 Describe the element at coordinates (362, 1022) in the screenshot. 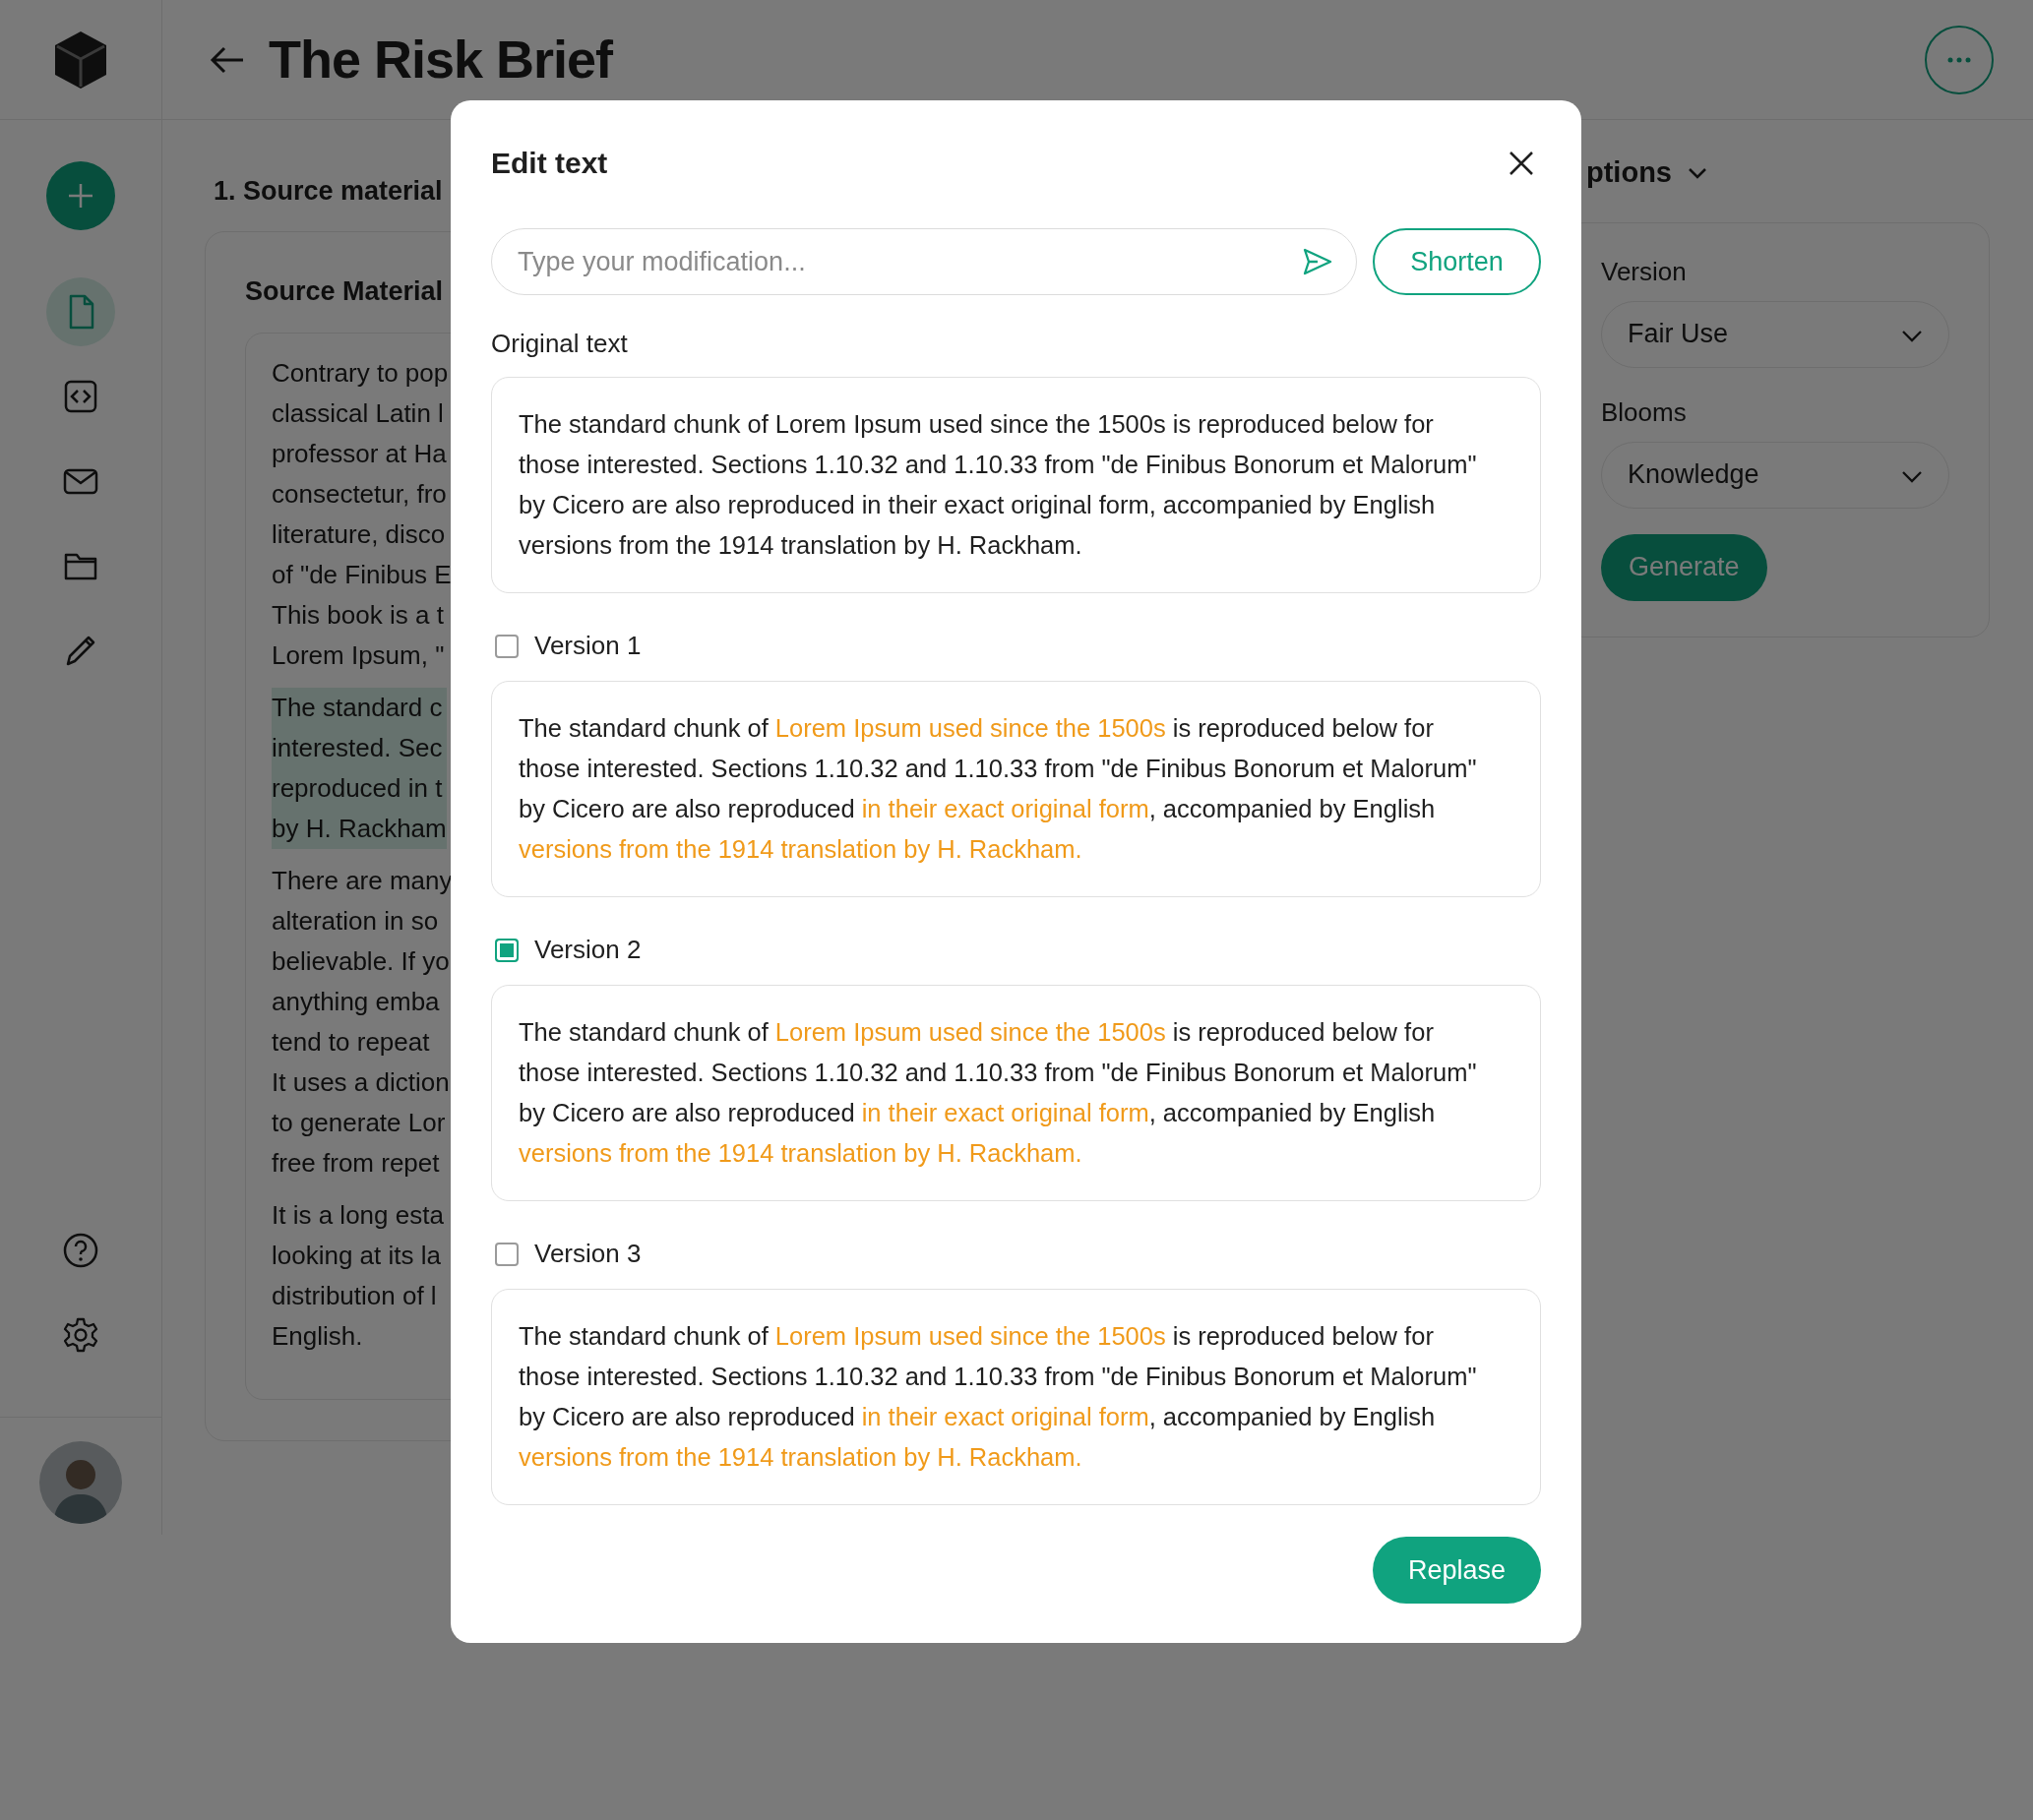

I see `paragraph: There are many alteration in so believable. If yo anything emba tend to repeat It uses a diction to generate Lor free from repet` at that location.